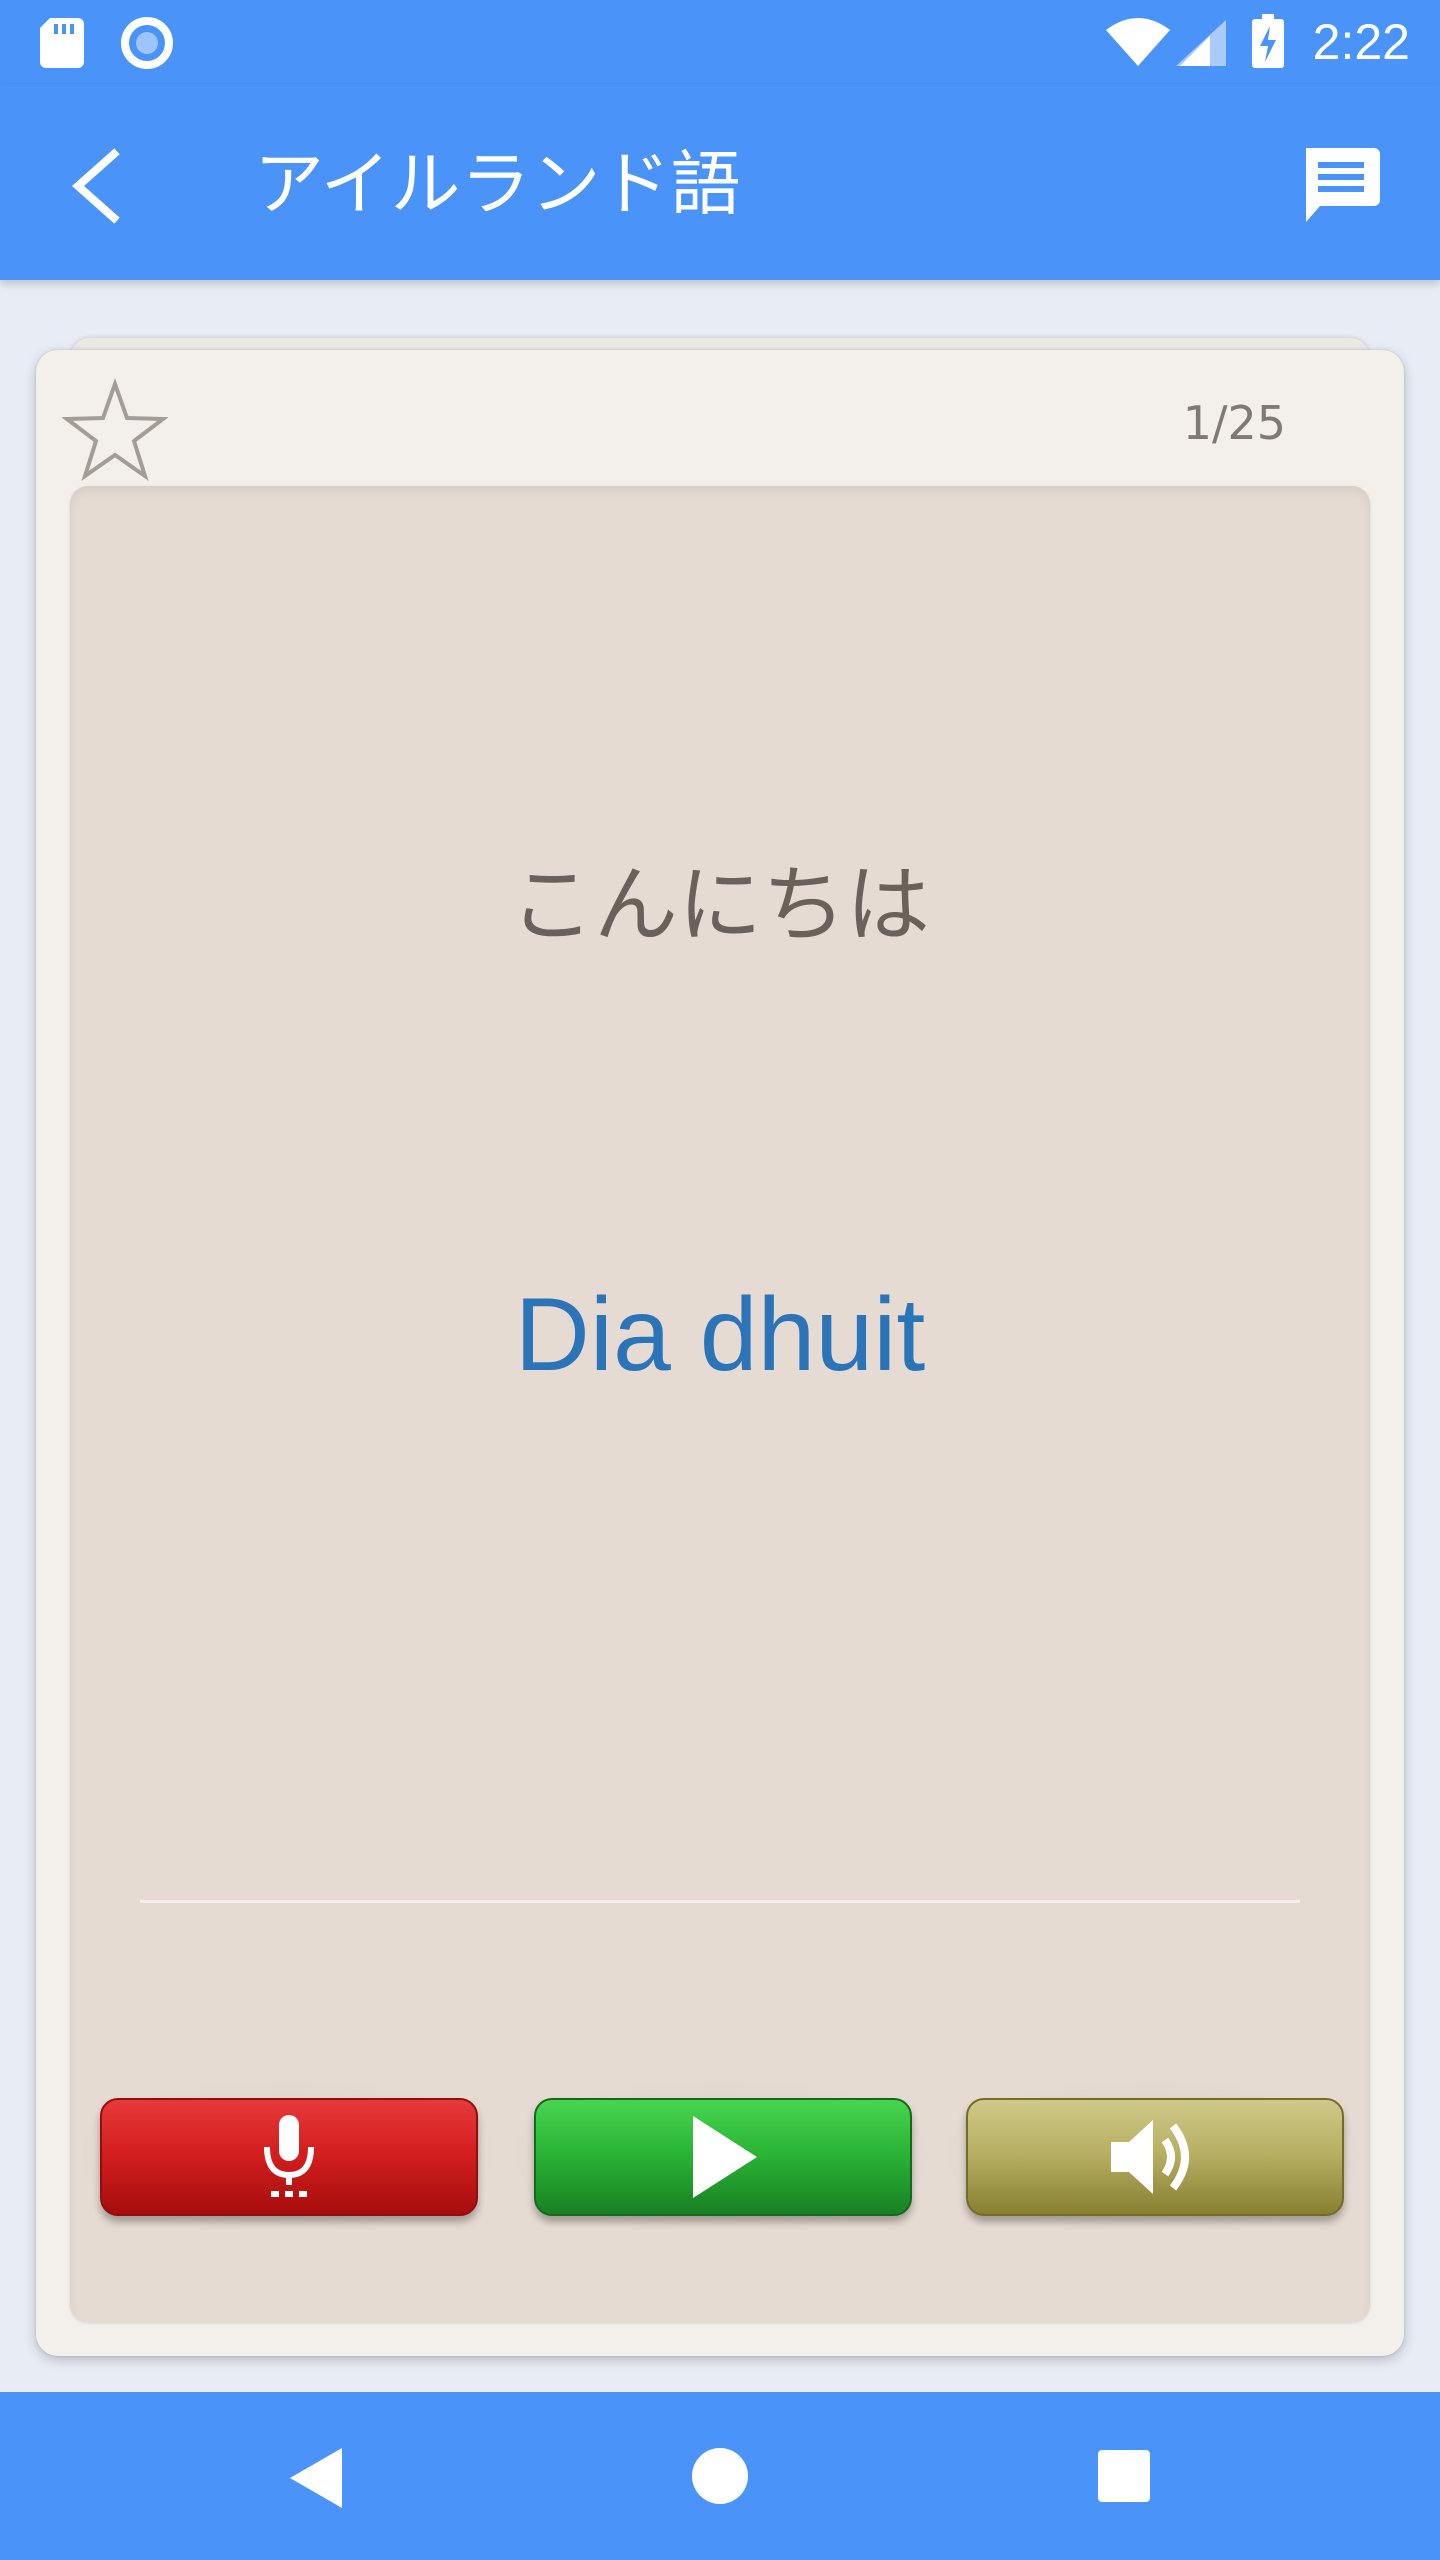 This screenshot has width=1440, height=2560. I want to click on signal-icon, so click(1201, 43).